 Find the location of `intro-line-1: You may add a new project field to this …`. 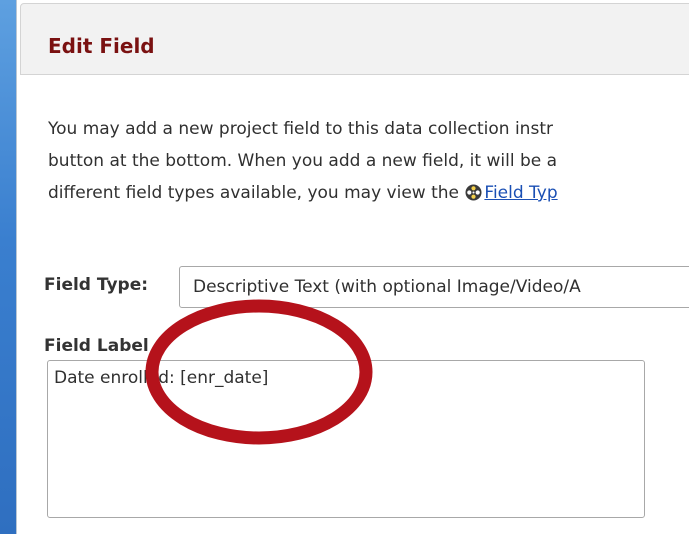

intro-line-1: You may add a new project field to this … is located at coordinates (300, 129).